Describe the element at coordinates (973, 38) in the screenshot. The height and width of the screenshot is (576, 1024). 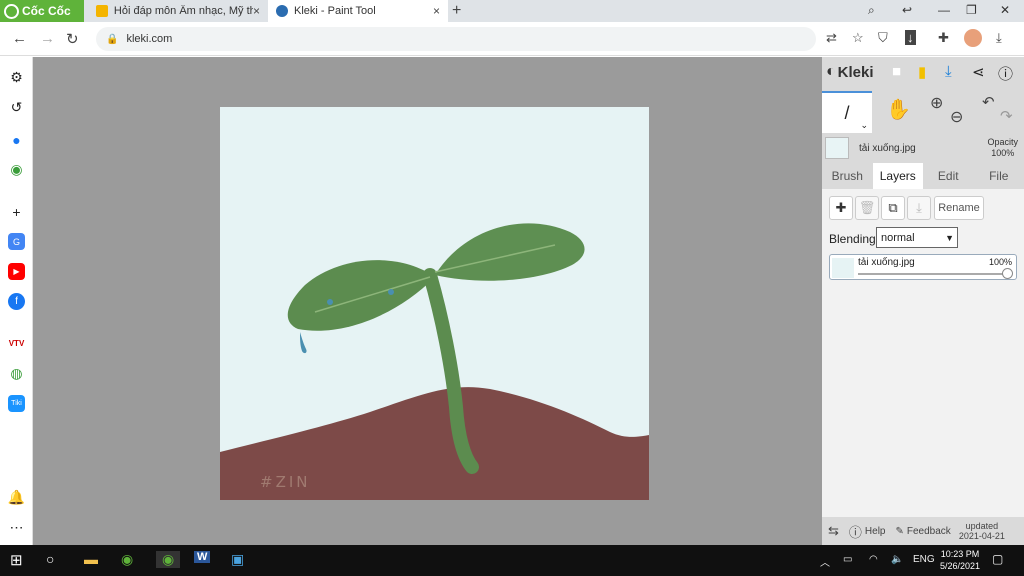
I see `avatar` at that location.